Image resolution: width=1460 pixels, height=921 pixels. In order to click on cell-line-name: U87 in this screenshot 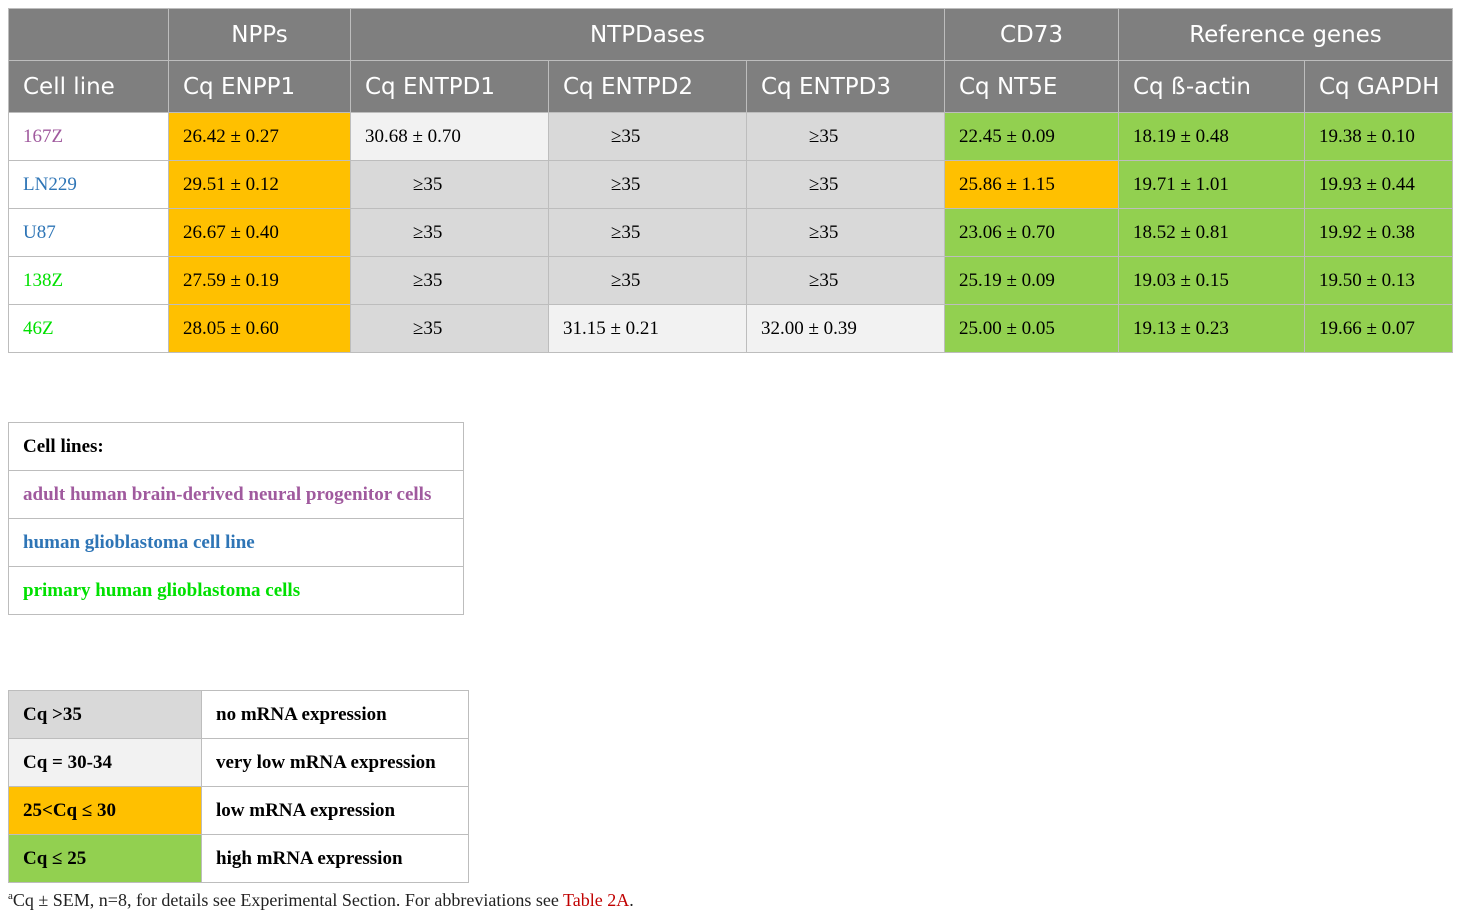, I will do `click(88, 232)`.